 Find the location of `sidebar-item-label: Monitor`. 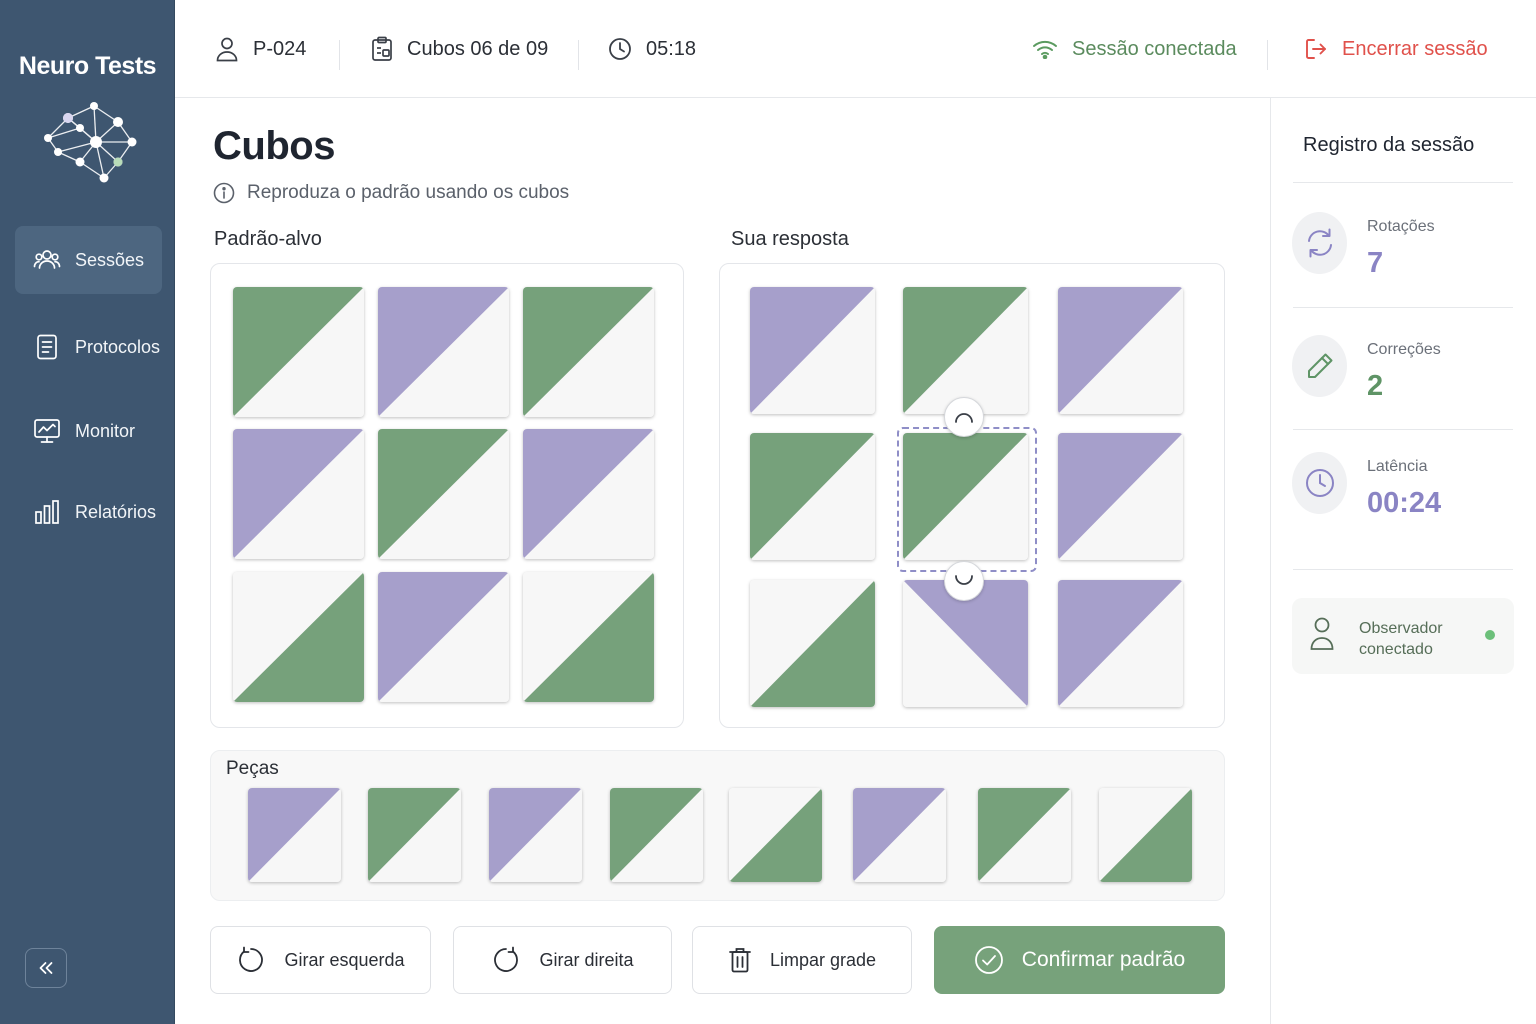

sidebar-item-label: Monitor is located at coordinates (105, 430).